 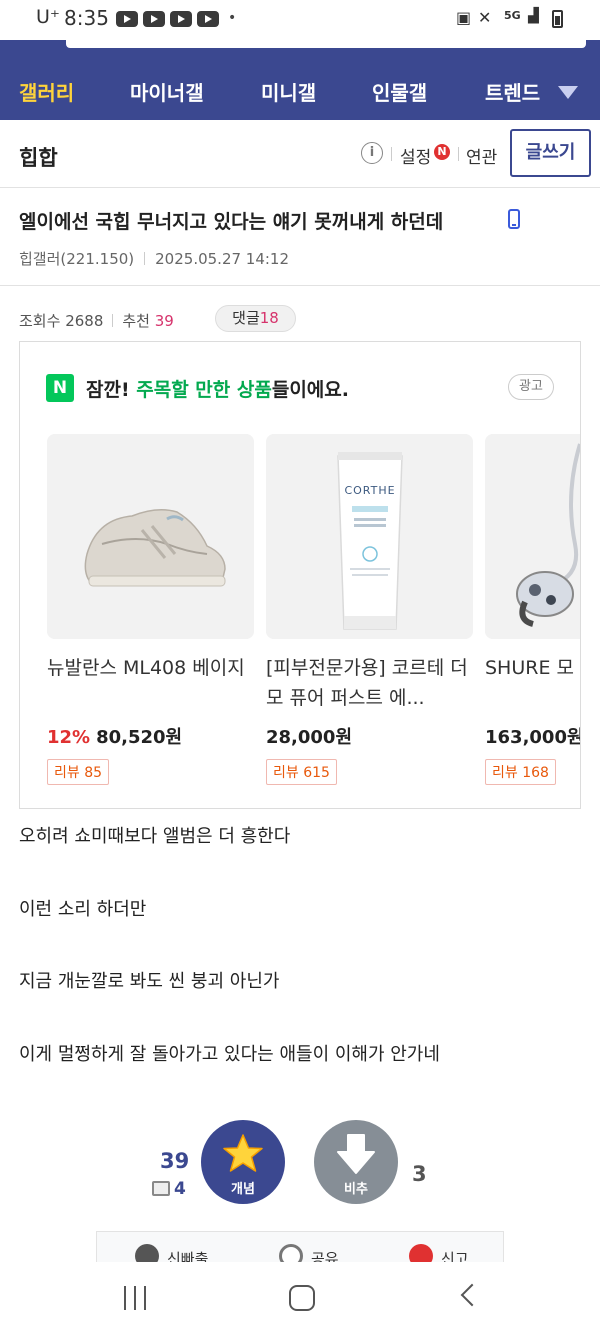 I want to click on sneaker-image, so click(x=150, y=536).